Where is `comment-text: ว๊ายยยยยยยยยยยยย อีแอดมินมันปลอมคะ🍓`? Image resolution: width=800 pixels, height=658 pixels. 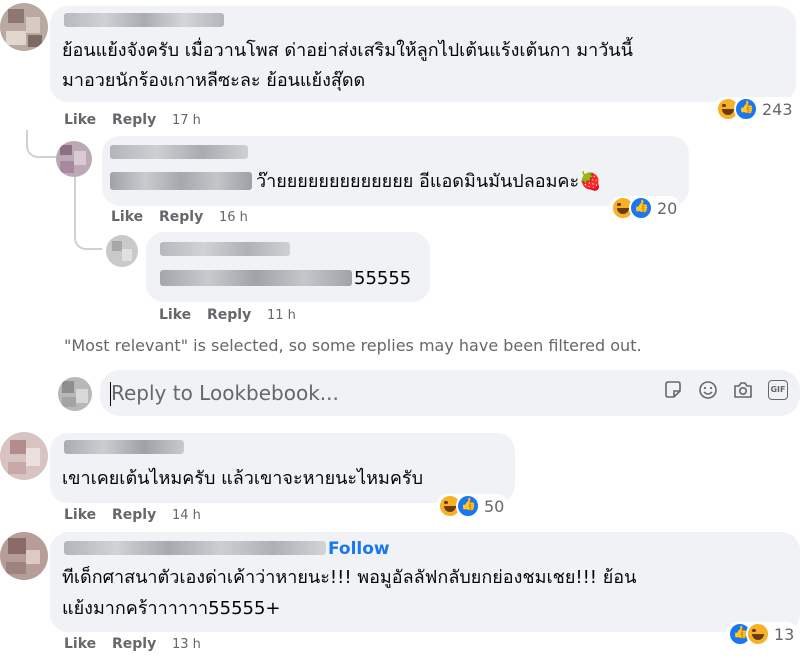
comment-text: ว๊ายยยยยยยยยยยยย อีแอดมินมันปลอมคะ🍓 is located at coordinates (429, 181).